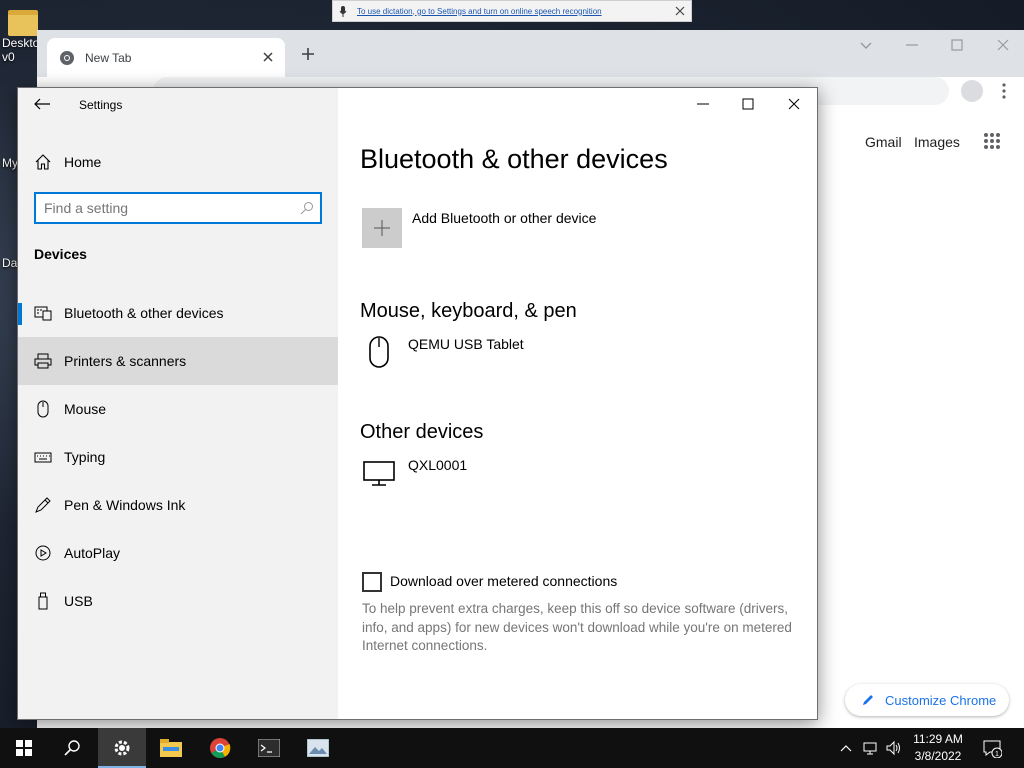 The width and height of the screenshot is (1024, 768). I want to click on photo-viewer-icon, so click(318, 748).